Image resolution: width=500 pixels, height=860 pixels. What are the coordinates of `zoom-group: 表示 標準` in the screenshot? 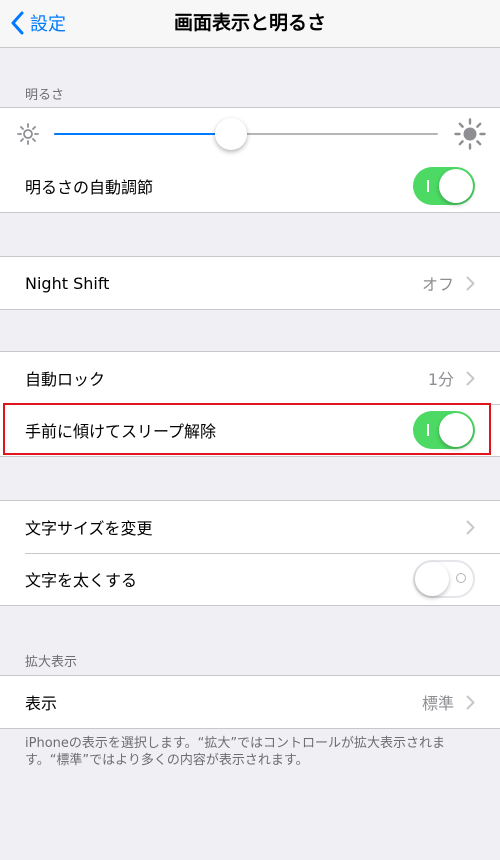 It's located at (250, 702).